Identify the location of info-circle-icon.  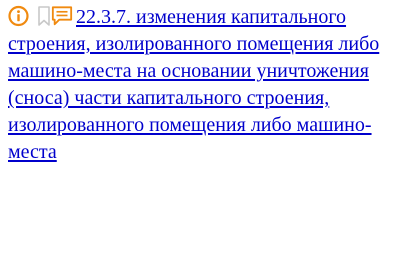
(18, 16).